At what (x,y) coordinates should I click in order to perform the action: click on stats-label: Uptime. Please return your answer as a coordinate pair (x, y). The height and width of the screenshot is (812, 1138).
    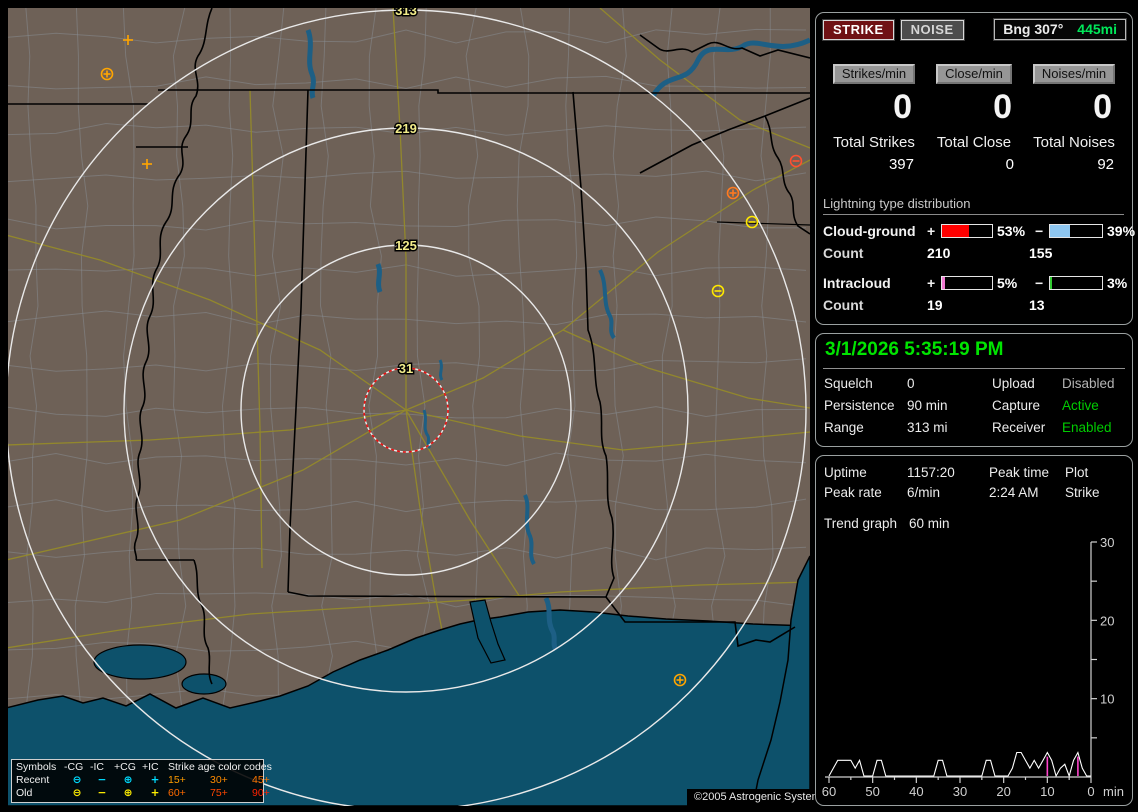
    Looking at the image, I should click on (845, 472).